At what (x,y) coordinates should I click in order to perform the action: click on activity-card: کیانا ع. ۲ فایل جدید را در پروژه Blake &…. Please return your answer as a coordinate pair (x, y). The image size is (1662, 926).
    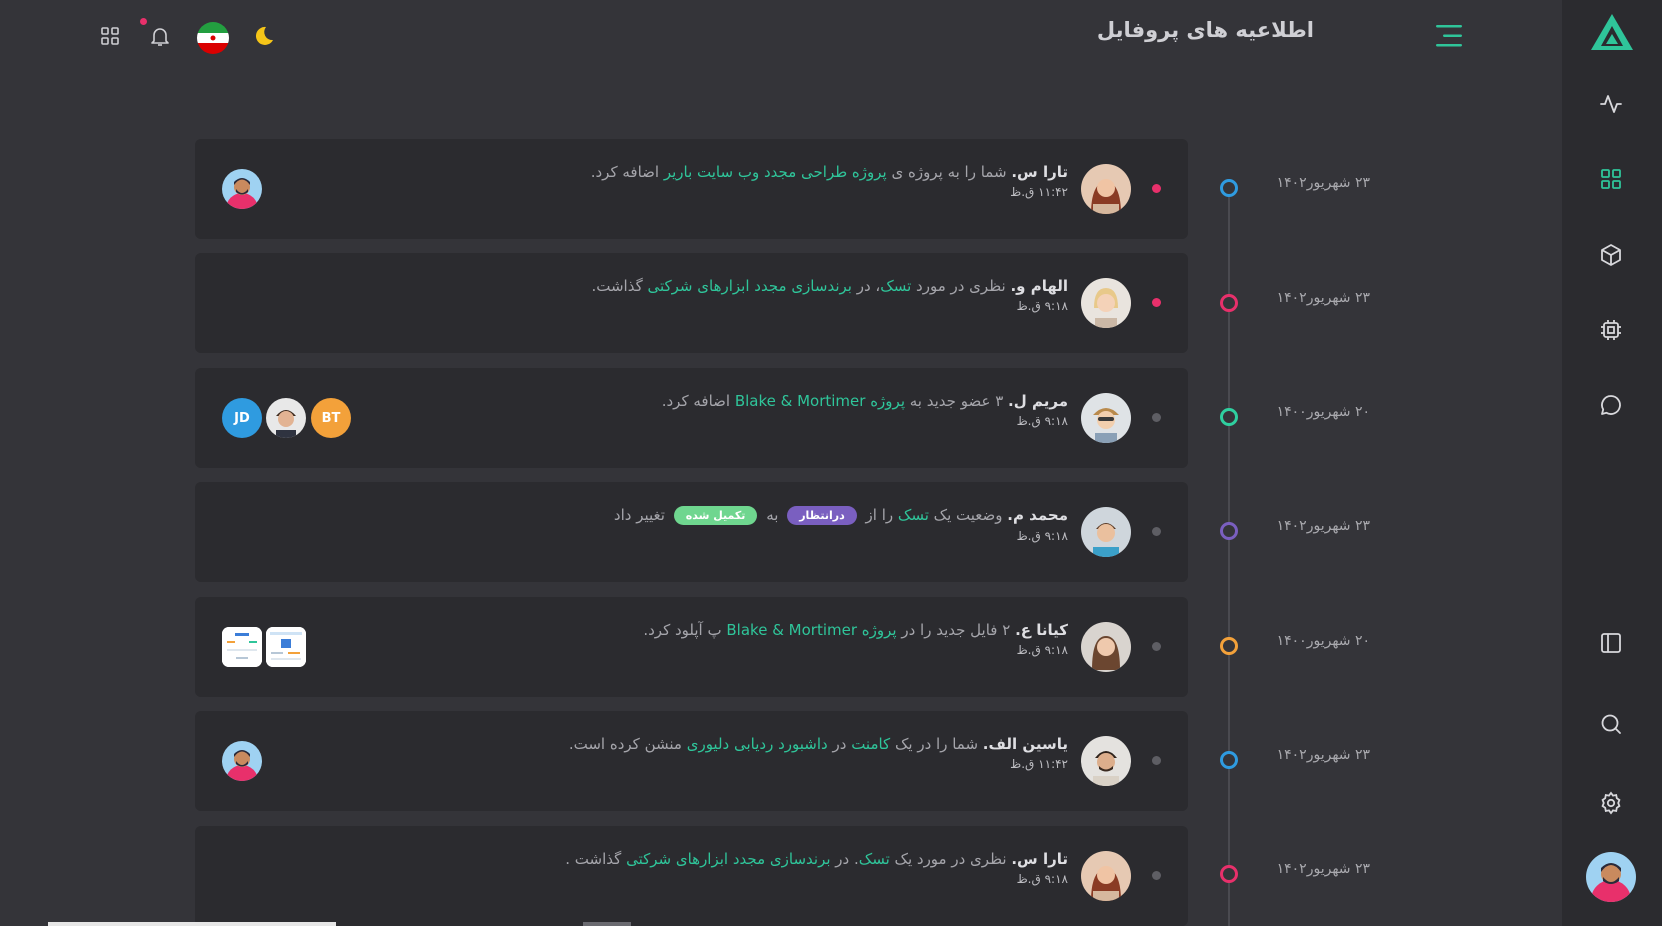
    Looking at the image, I should click on (691, 647).